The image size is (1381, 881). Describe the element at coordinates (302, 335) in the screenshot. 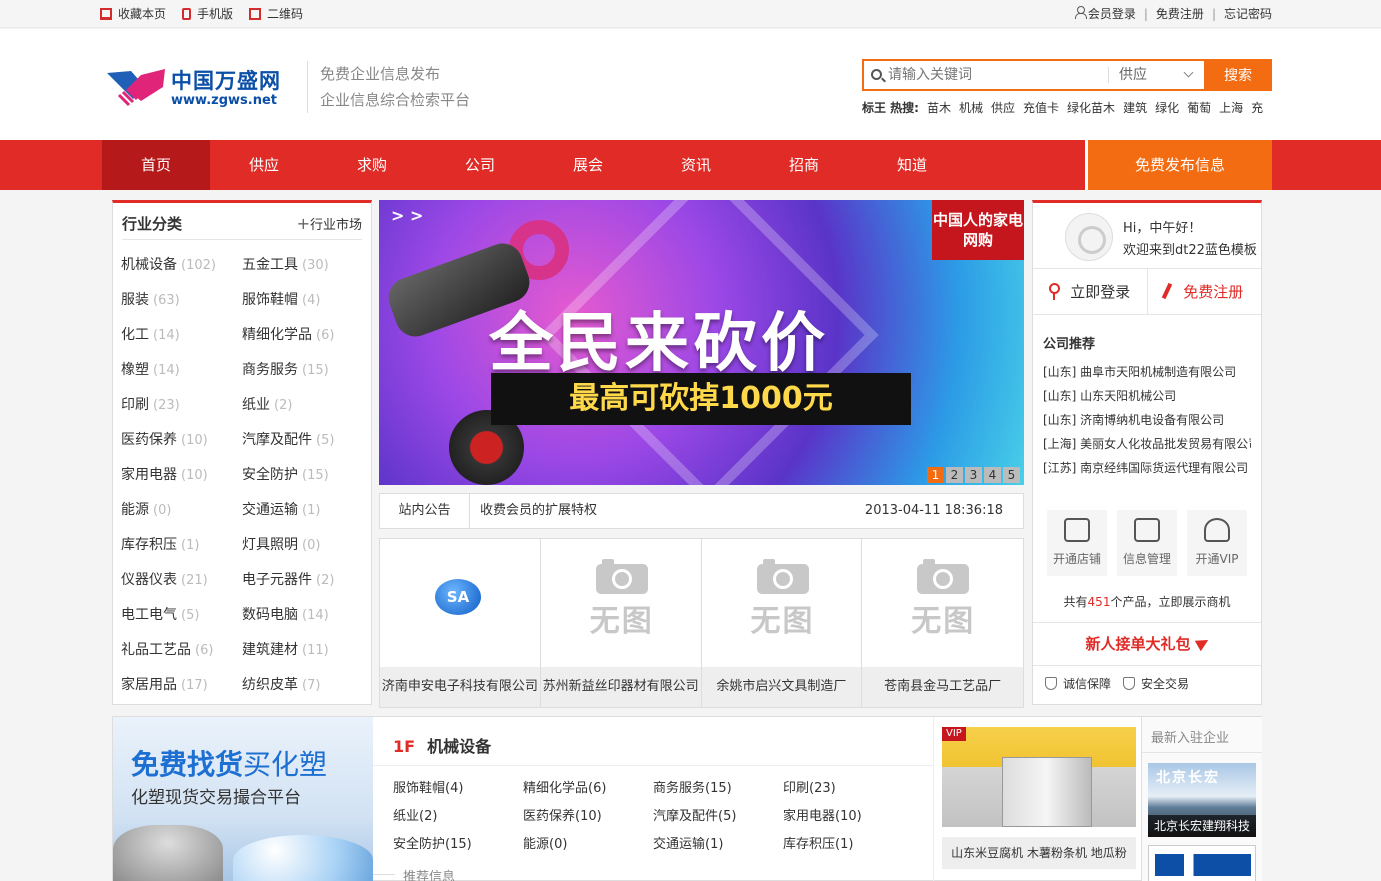

I see `category-item: 精细化学品 (6)` at that location.